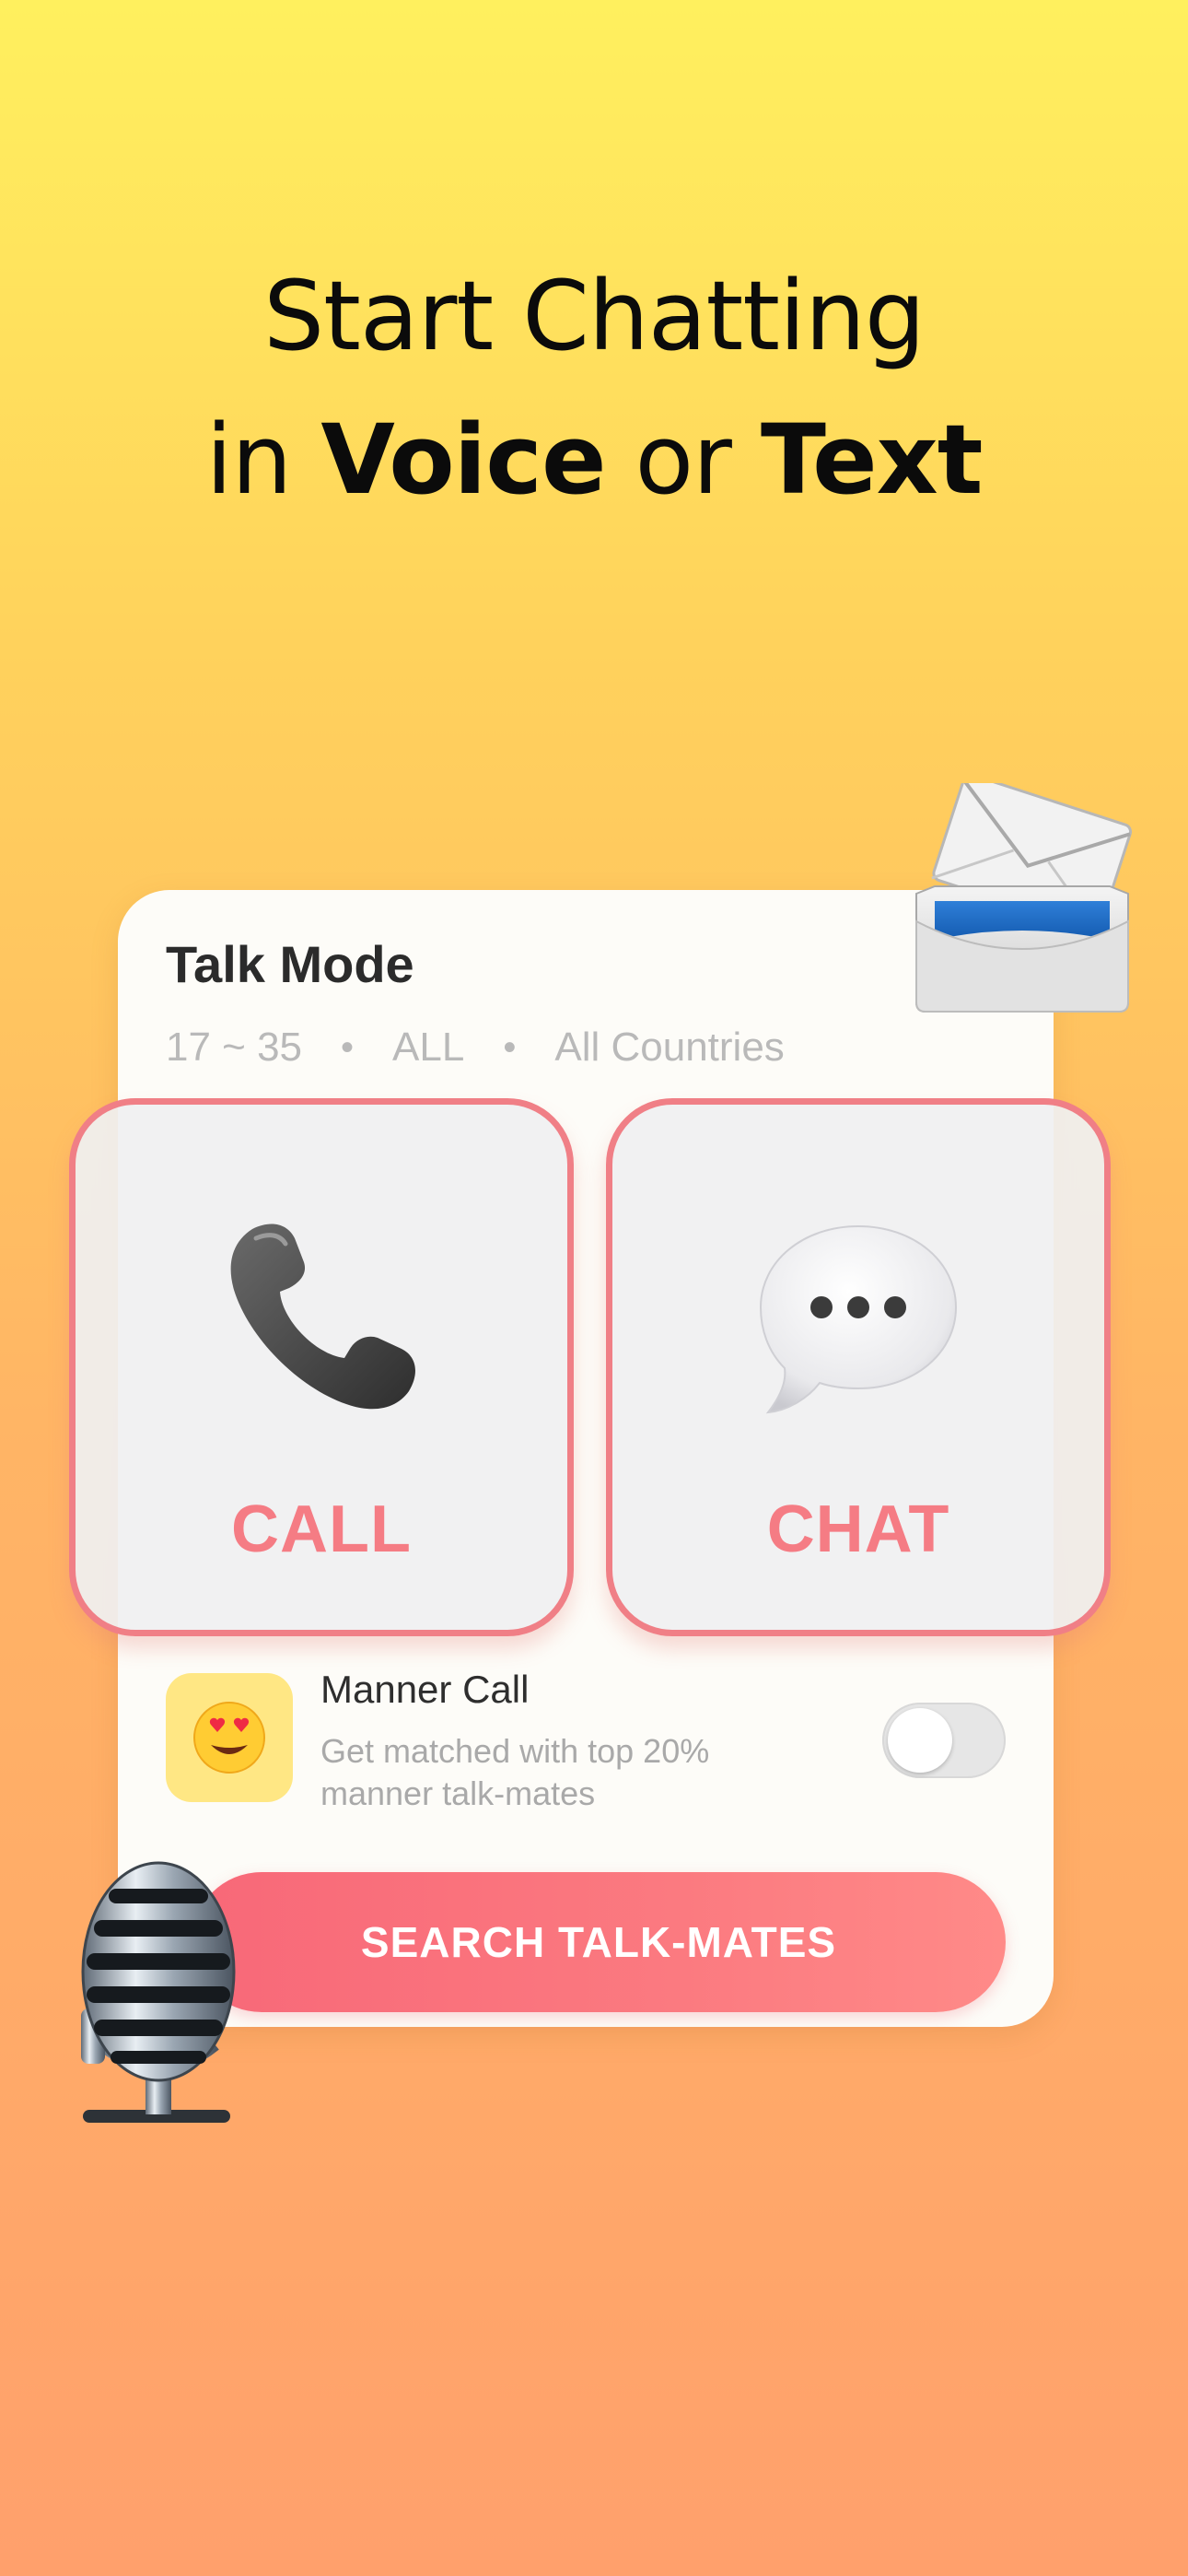 The image size is (1188, 2576). I want to click on chat-mode-button: CHAT, so click(858, 1367).